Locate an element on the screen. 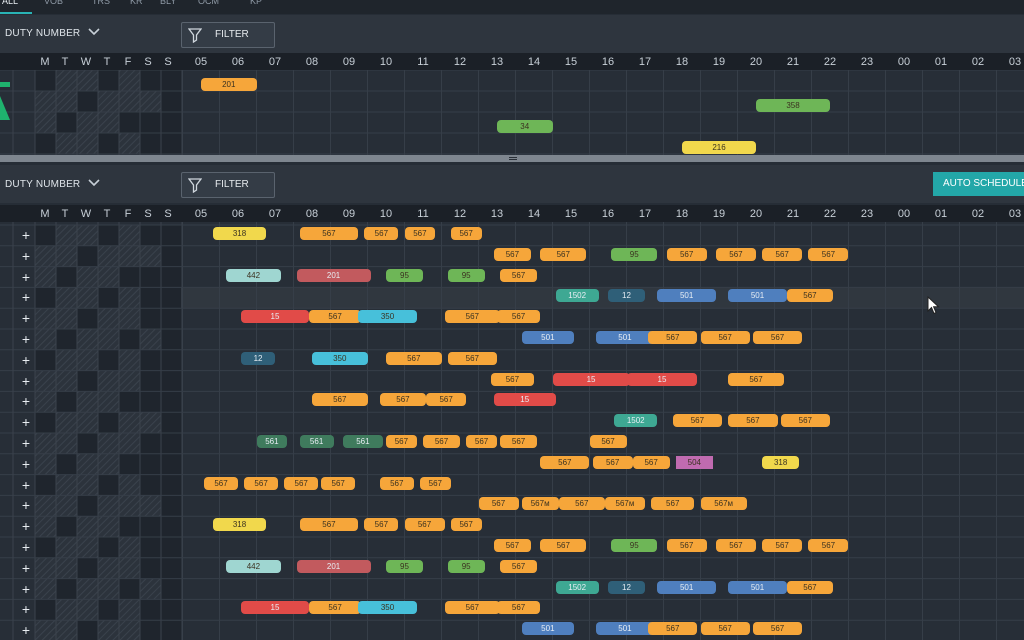 Image resolution: width=1024 pixels, height=640 pixels. duty-block: 561 is located at coordinates (272, 441).